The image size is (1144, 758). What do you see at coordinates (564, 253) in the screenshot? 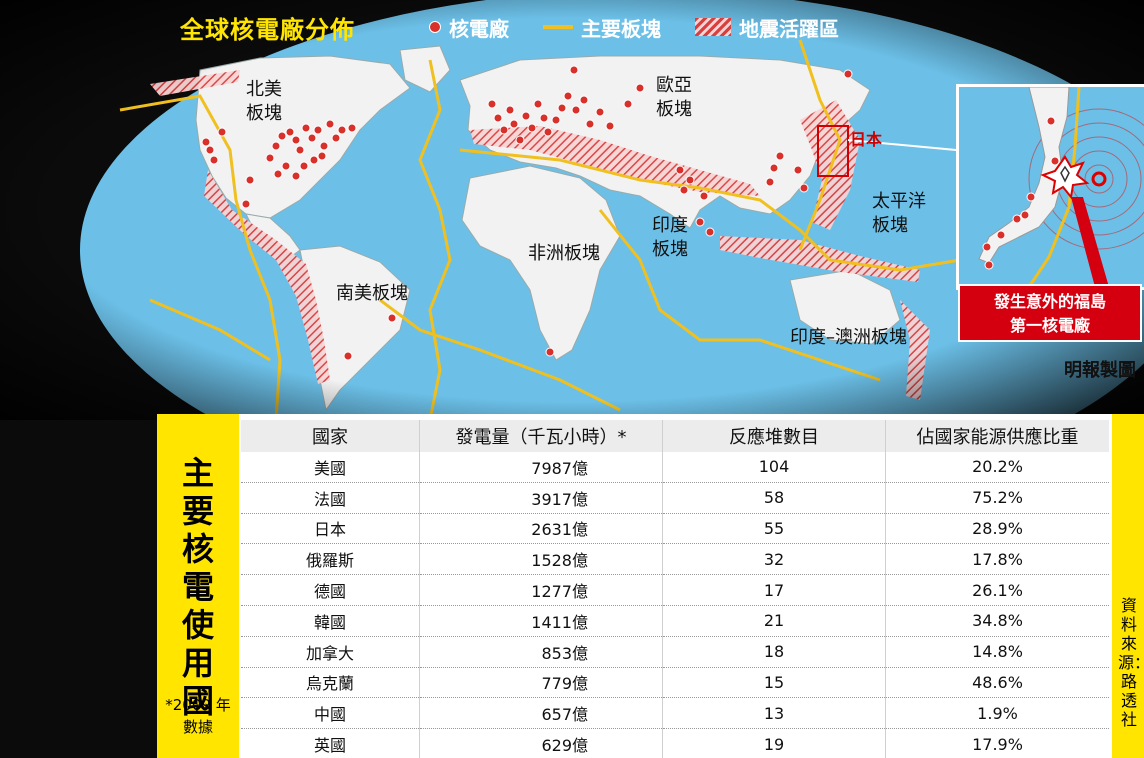
I see `label-africa-plate: 非洲板塊` at bounding box center [564, 253].